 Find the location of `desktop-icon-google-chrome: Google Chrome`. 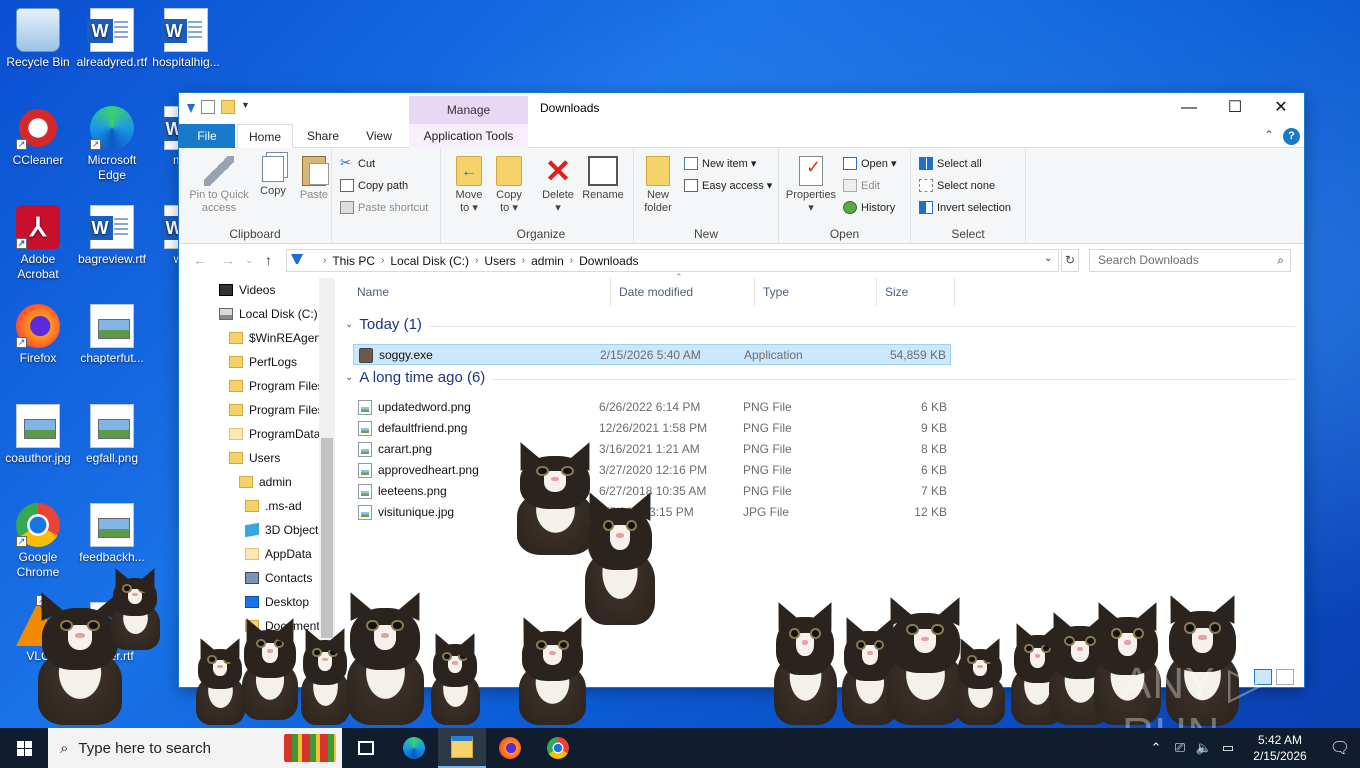

desktop-icon-google-chrome: Google Chrome is located at coordinates (38, 541).